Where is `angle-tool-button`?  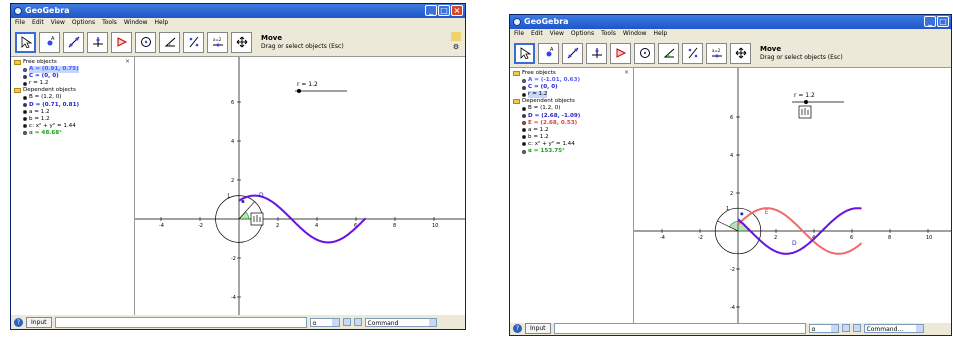 angle-tool-button is located at coordinates (169, 42).